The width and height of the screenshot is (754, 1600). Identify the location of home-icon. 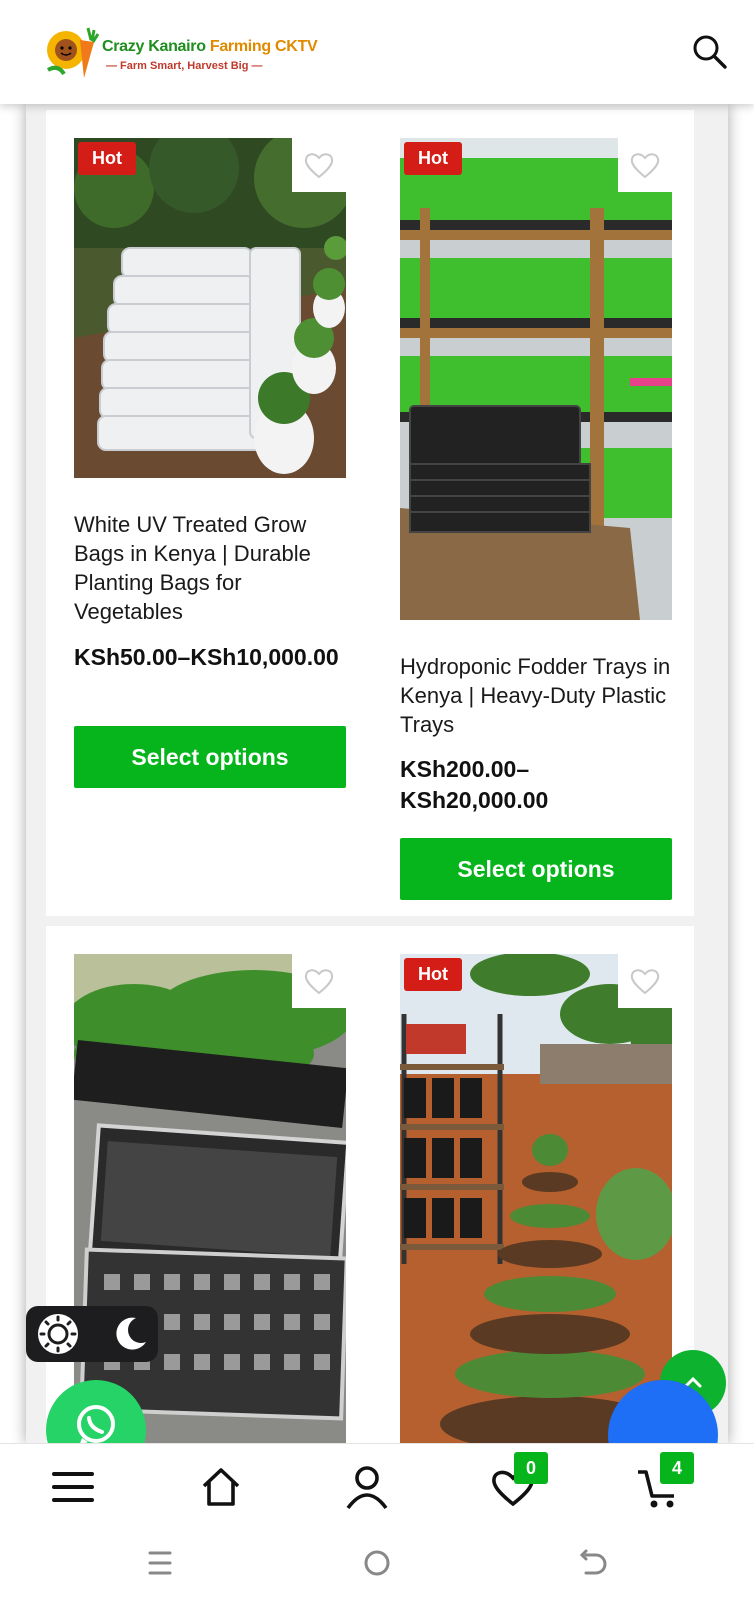
(221, 1487).